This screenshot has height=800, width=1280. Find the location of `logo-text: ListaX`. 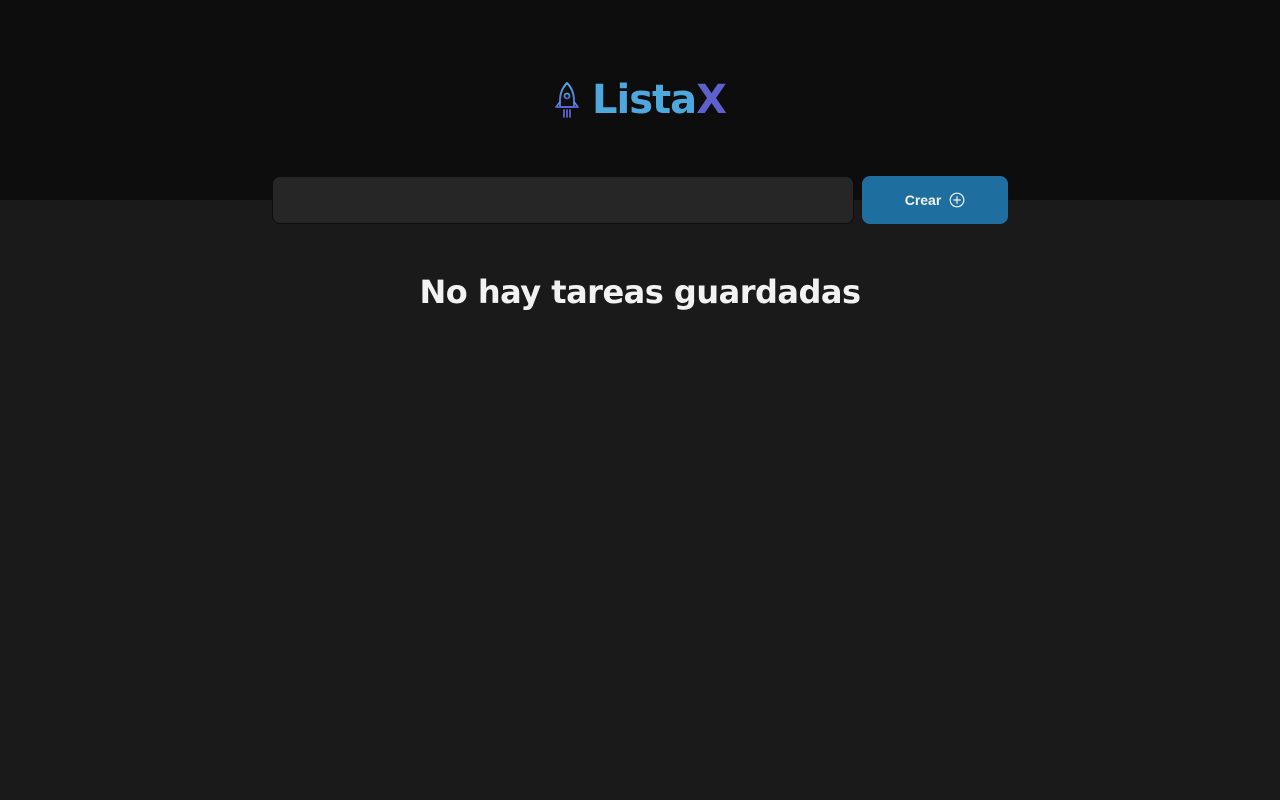

logo-text: ListaX is located at coordinates (659, 100).